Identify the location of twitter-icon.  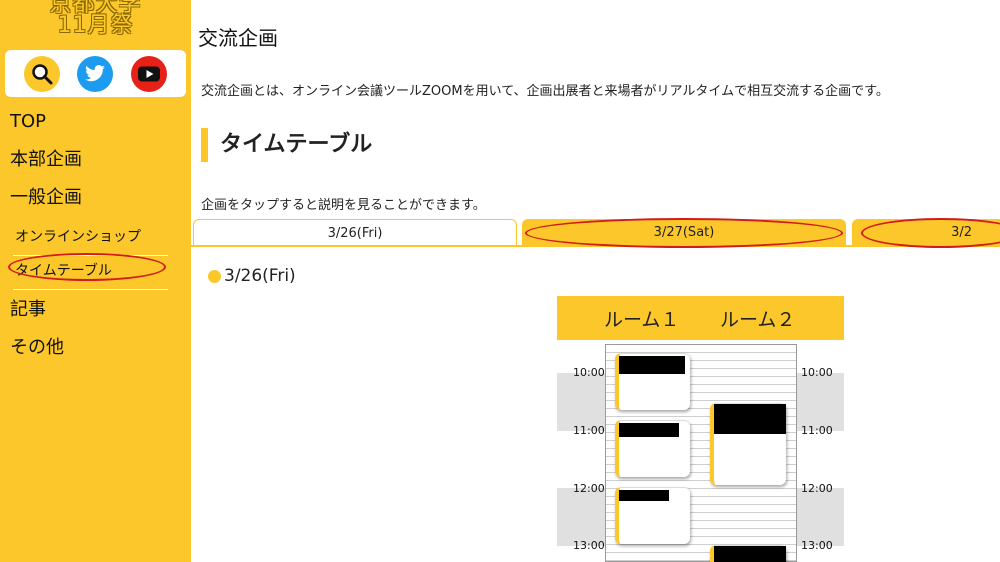
(95, 73).